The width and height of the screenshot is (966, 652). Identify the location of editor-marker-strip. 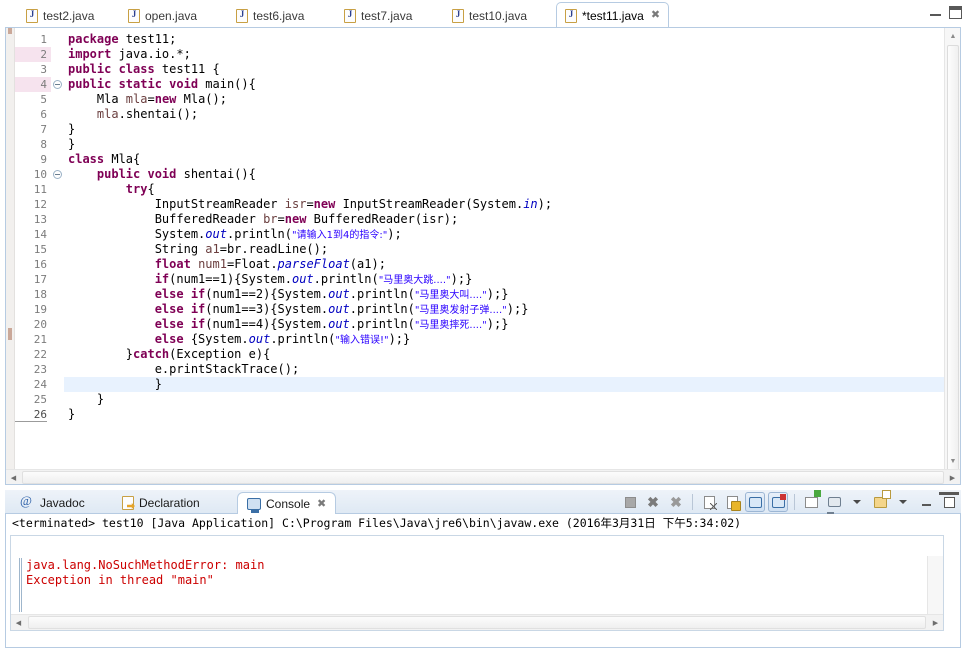
(10, 248).